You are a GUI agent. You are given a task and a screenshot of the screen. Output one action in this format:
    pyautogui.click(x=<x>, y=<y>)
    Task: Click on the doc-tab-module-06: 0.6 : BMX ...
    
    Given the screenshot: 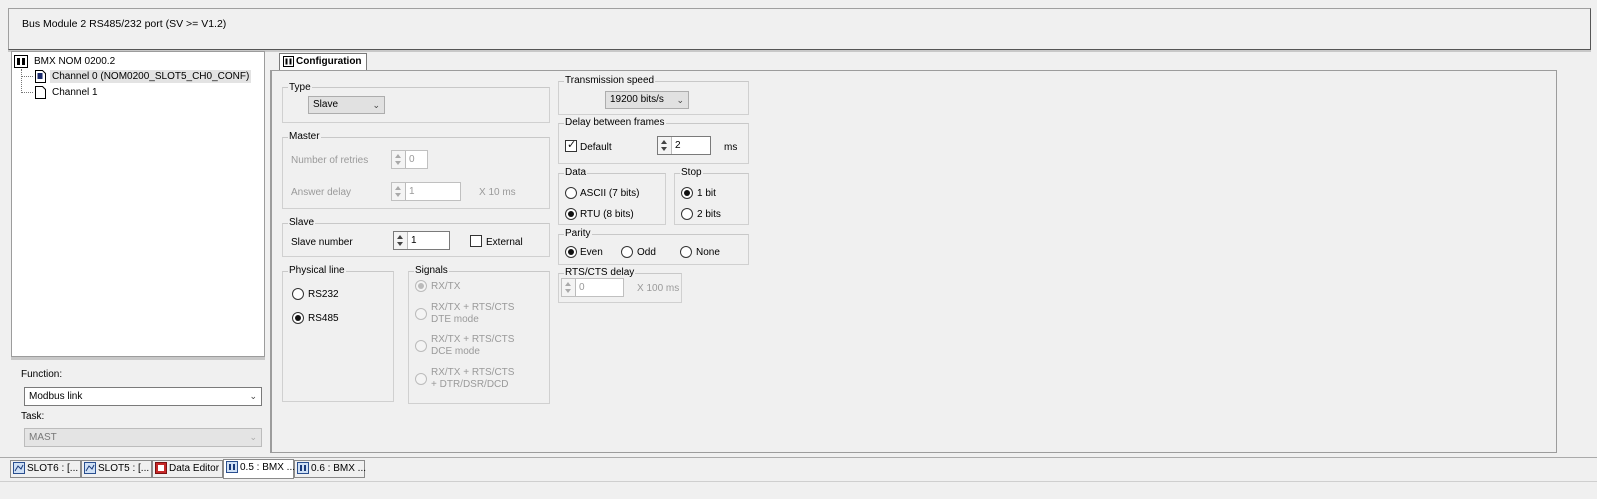 What is the action you would take?
    pyautogui.click(x=330, y=469)
    